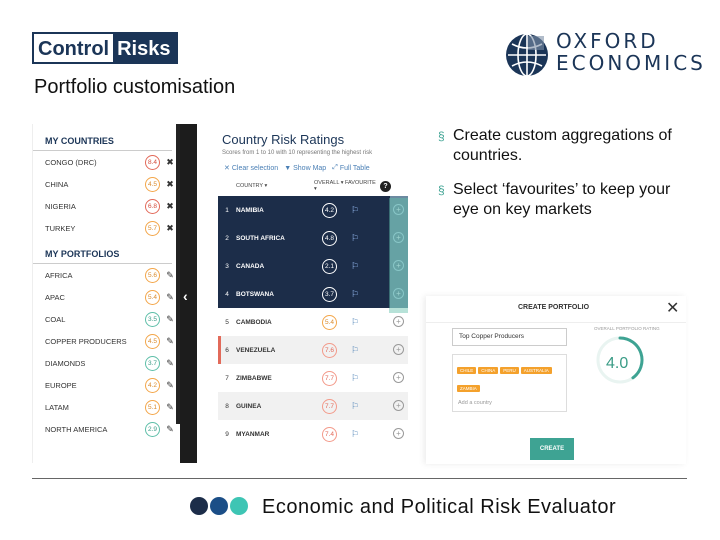 The width and height of the screenshot is (720, 540). Describe the element at coordinates (552, 449) in the screenshot. I see `create-button: CREATE` at that location.